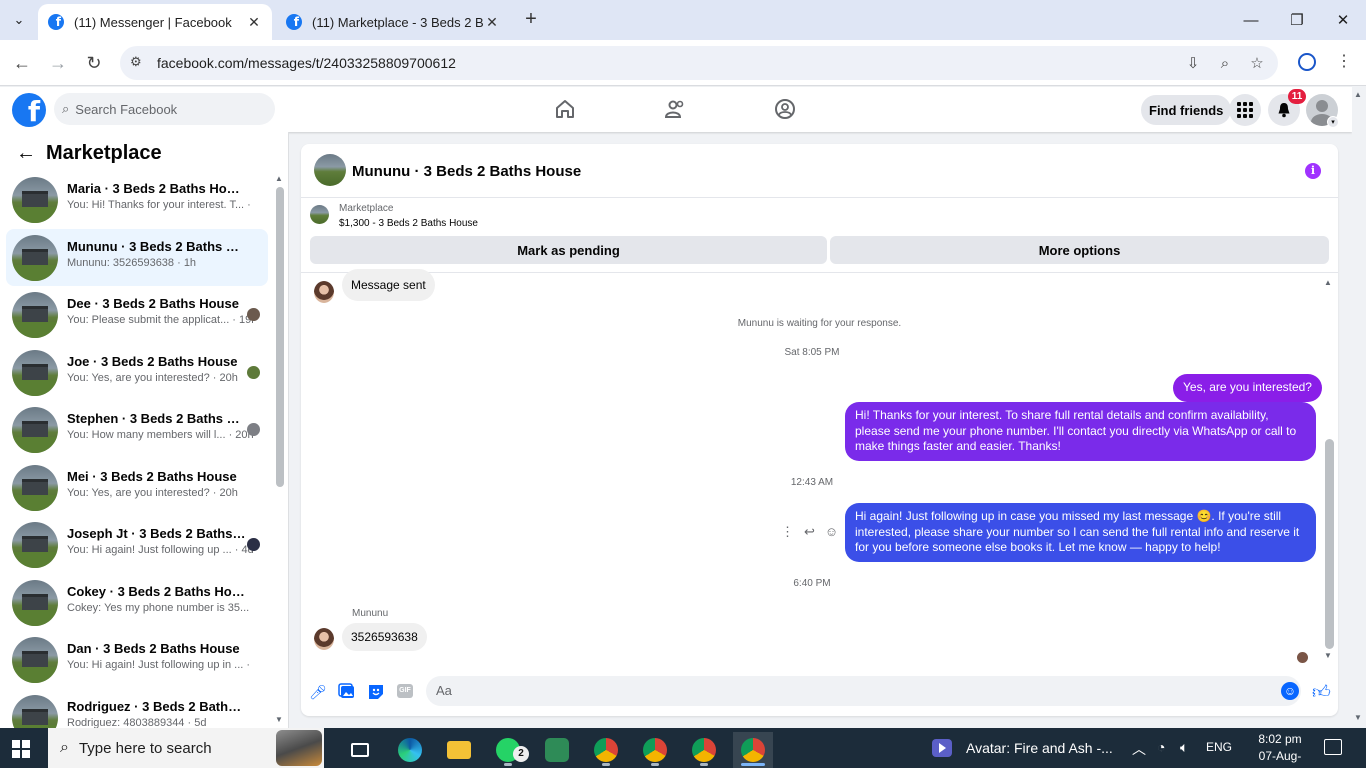 This screenshot has height=768, width=1366. I want to click on conversation-preview: You: Yes, are you interested? · 20h, so click(152, 377).